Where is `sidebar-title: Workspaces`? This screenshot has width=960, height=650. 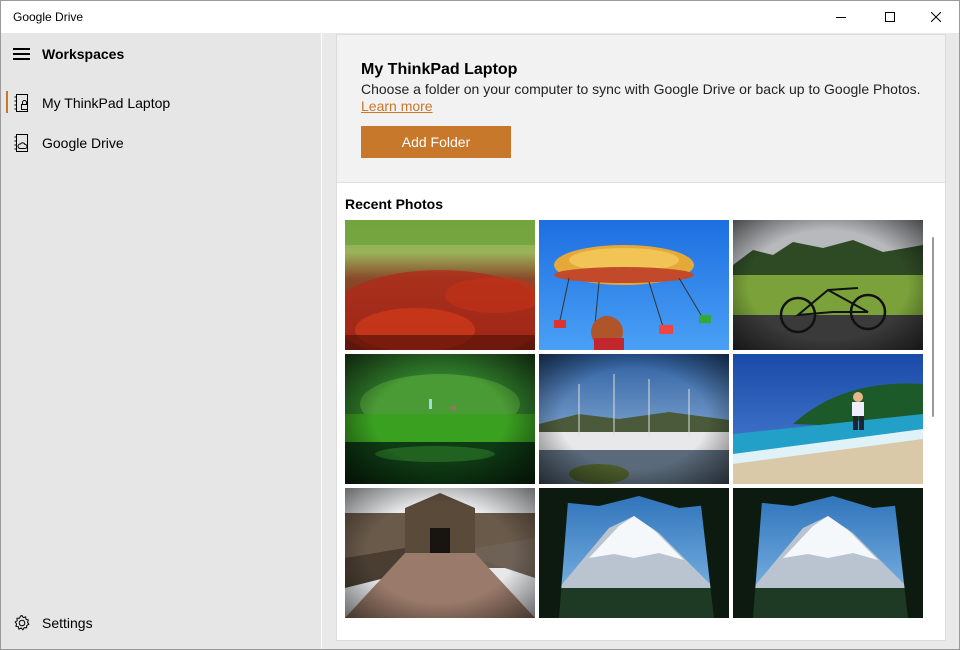
sidebar-title: Workspaces is located at coordinates (83, 54).